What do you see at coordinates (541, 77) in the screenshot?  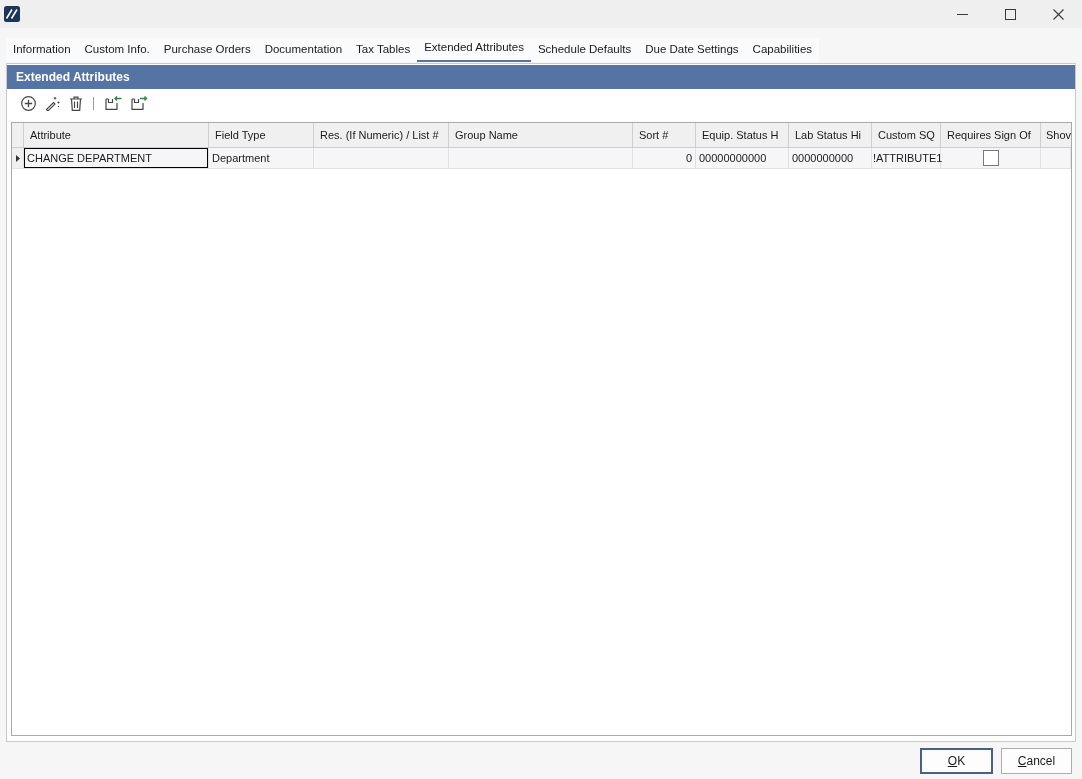 I see `panel-header: Extended Attributes` at bounding box center [541, 77].